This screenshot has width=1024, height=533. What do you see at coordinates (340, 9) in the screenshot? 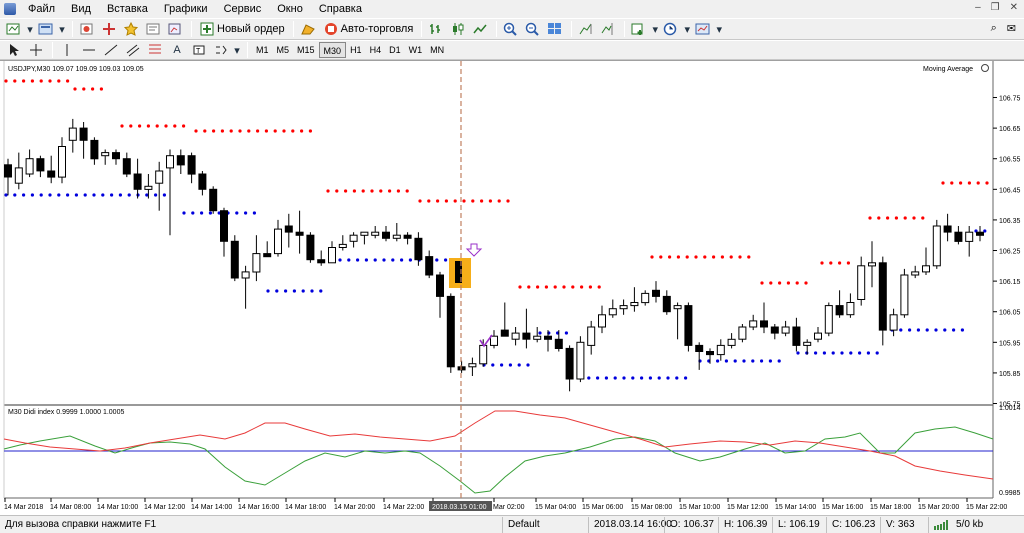
I see `menu-help: Справка` at bounding box center [340, 9].